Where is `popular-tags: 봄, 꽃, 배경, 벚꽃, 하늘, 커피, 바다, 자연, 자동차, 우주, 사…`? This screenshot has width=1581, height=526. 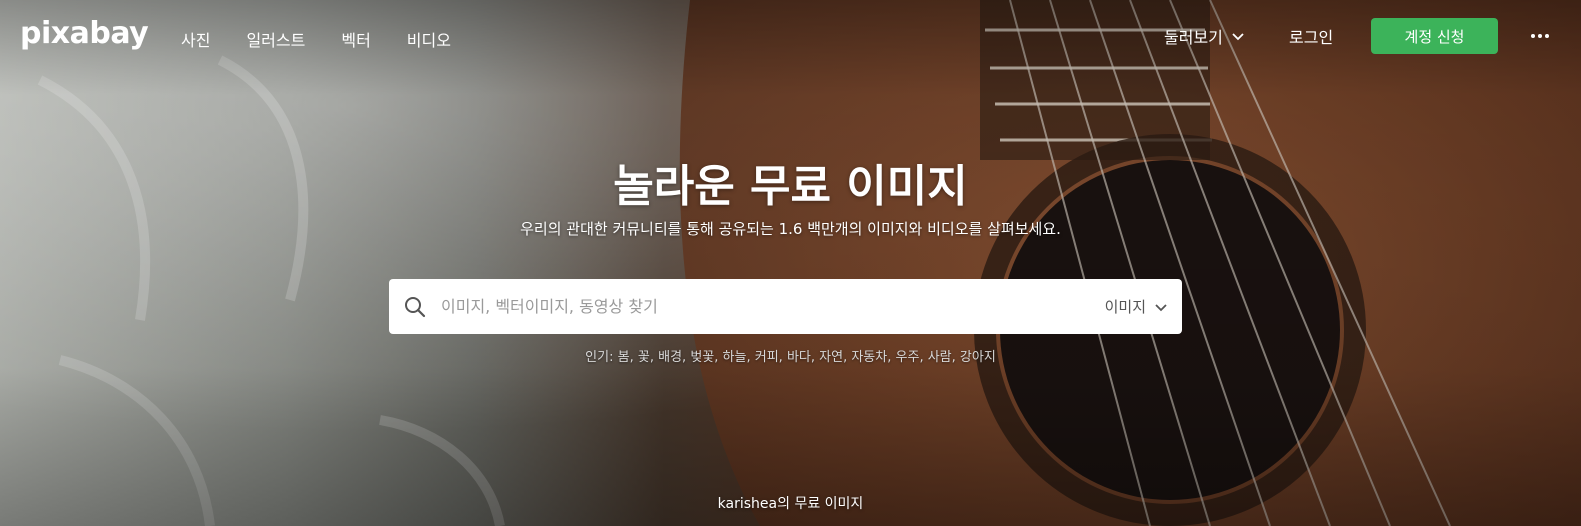
popular-tags: 봄, 꽃, 배경, 벚꽃, 하늘, 커피, 바다, 자연, 자동차, 우주, 사… is located at coordinates (806, 357).